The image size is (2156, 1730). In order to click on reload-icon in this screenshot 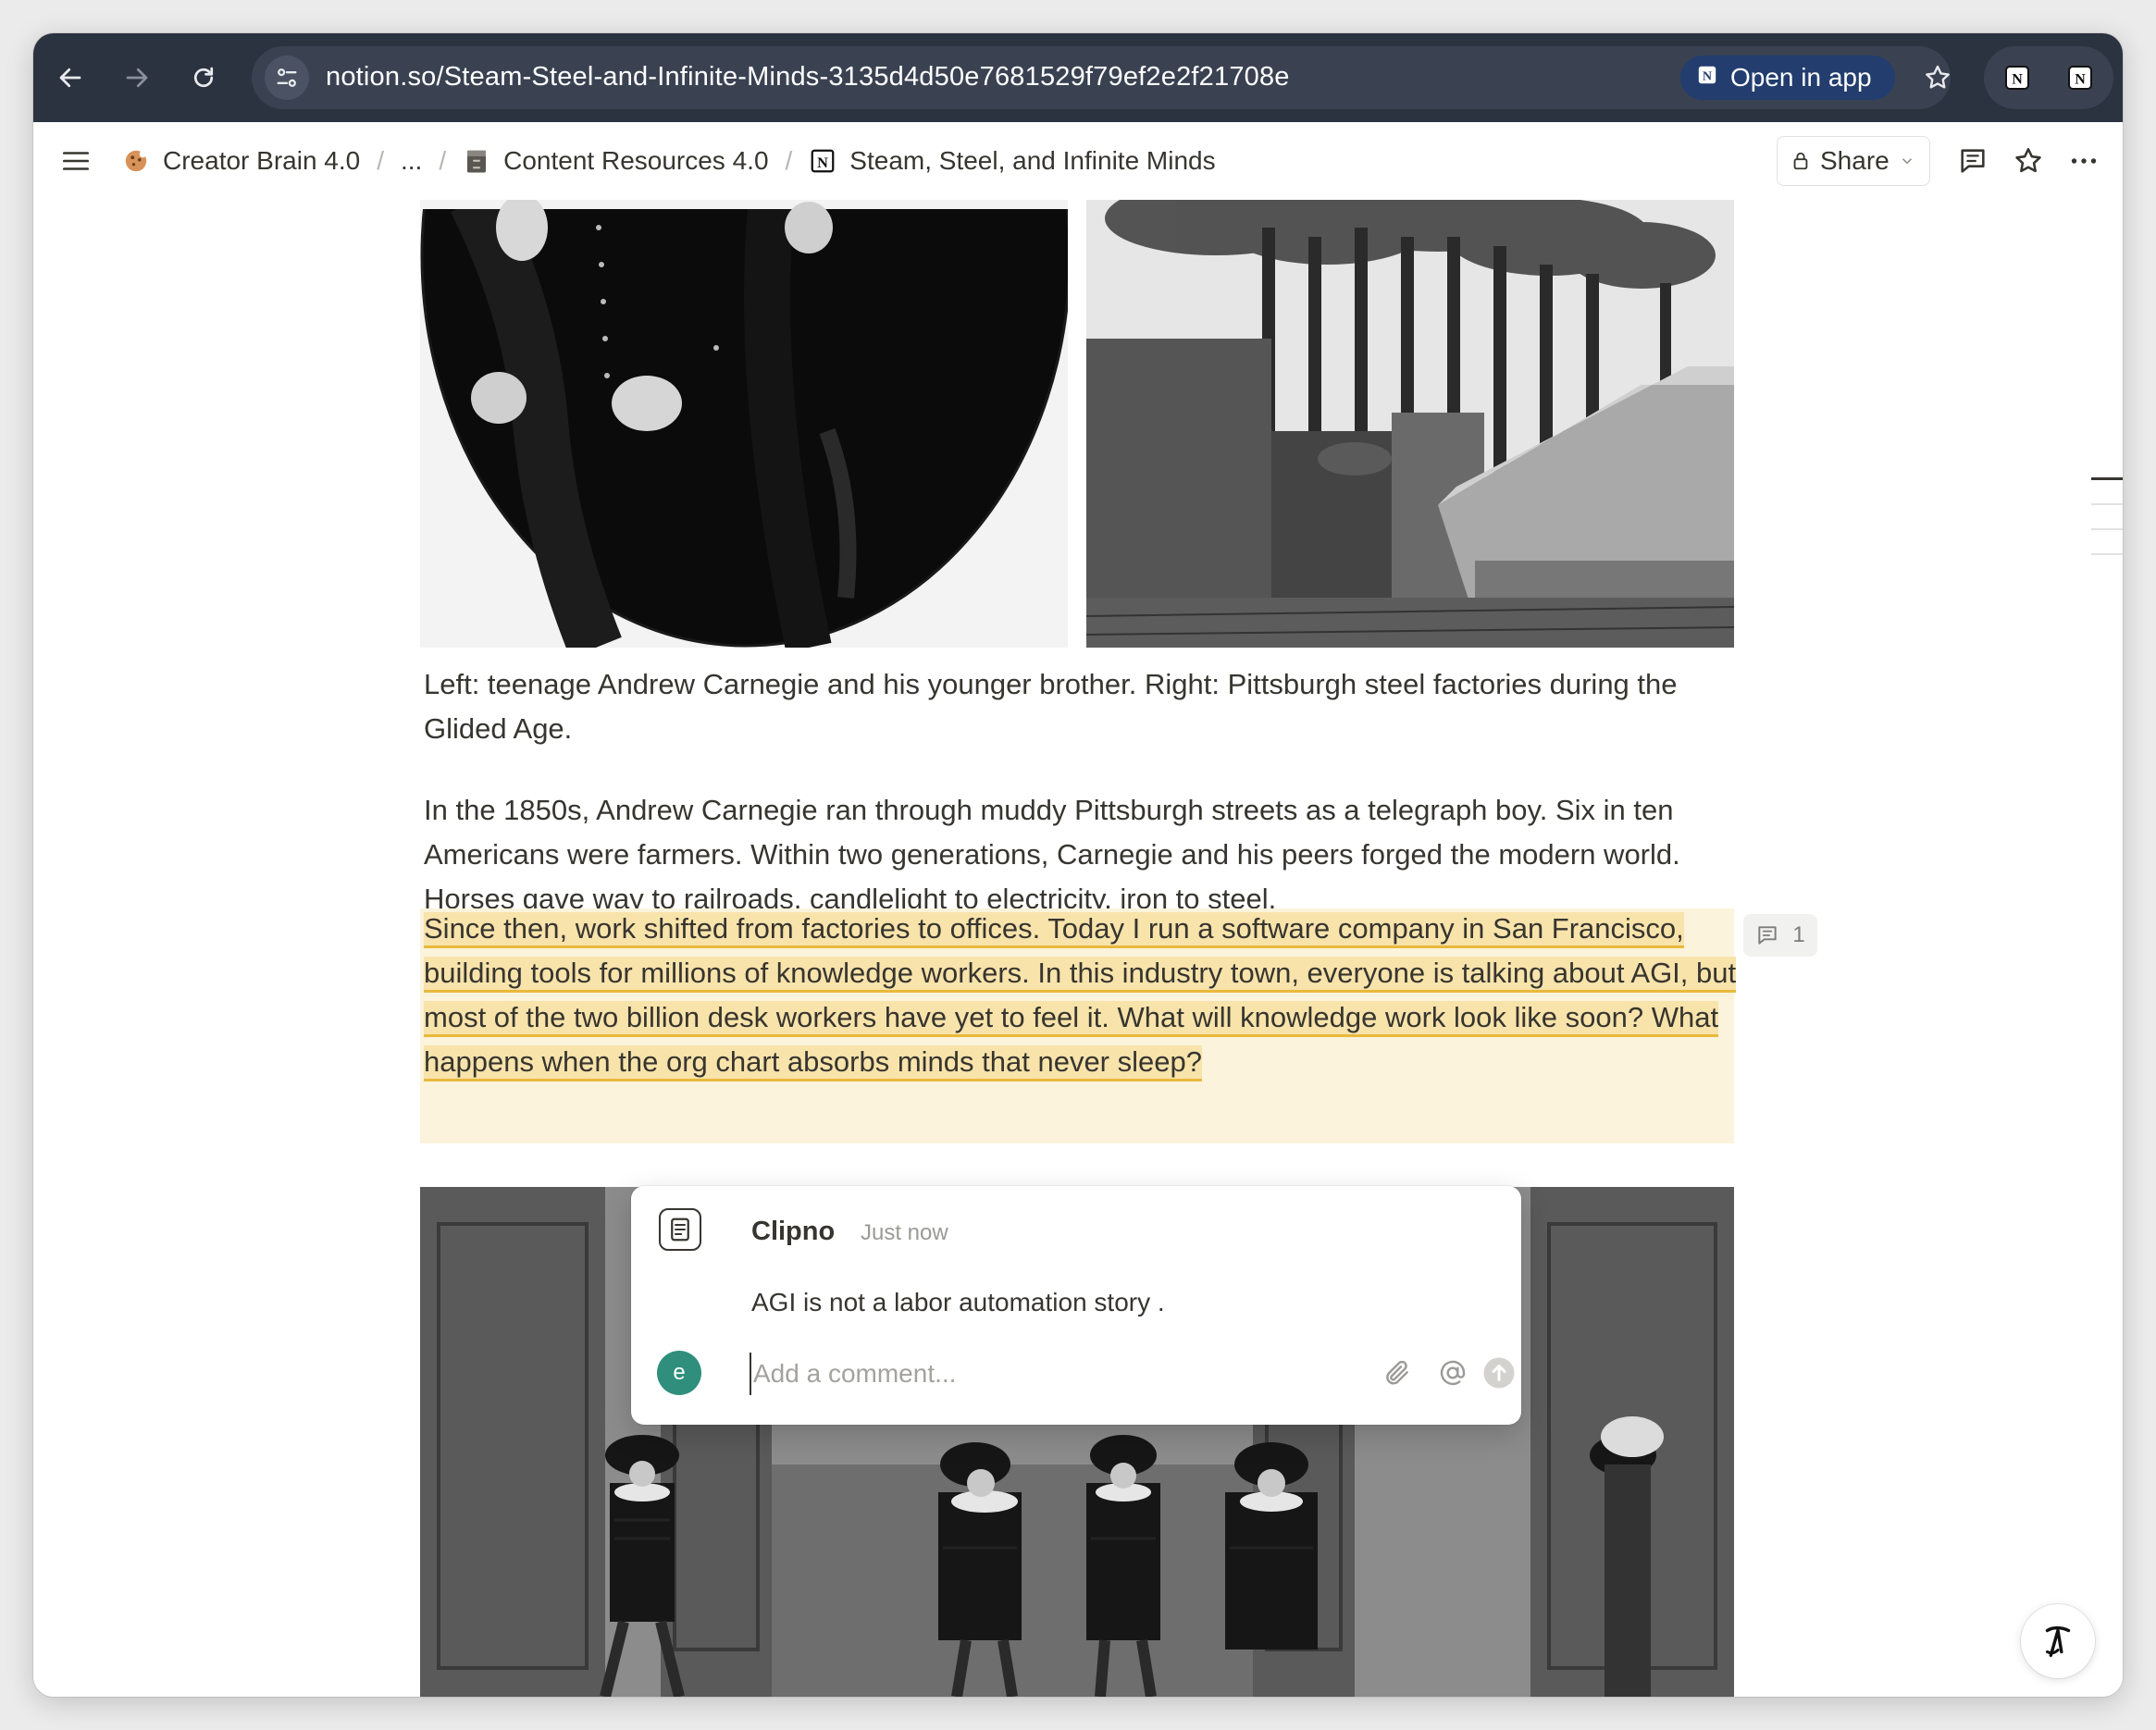, I will do `click(203, 77)`.